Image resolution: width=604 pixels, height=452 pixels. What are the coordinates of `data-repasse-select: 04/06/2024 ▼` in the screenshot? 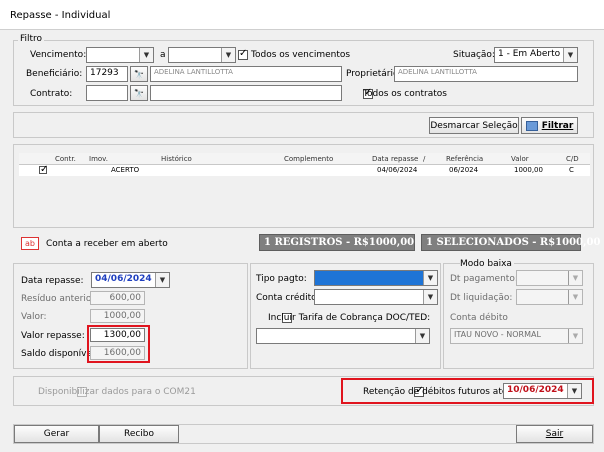 It's located at (130, 280).